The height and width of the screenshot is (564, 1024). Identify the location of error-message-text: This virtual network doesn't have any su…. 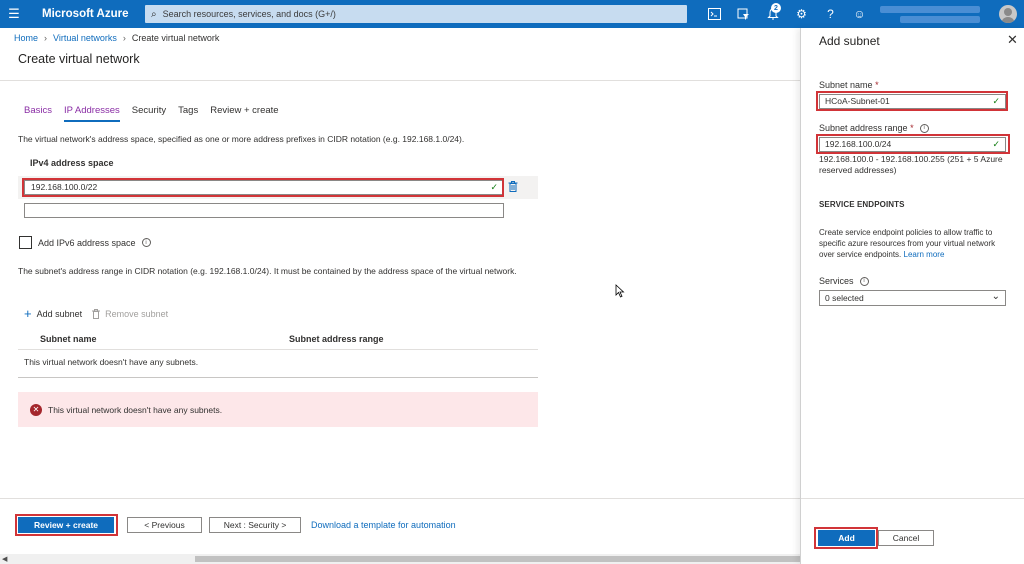
(135, 409).